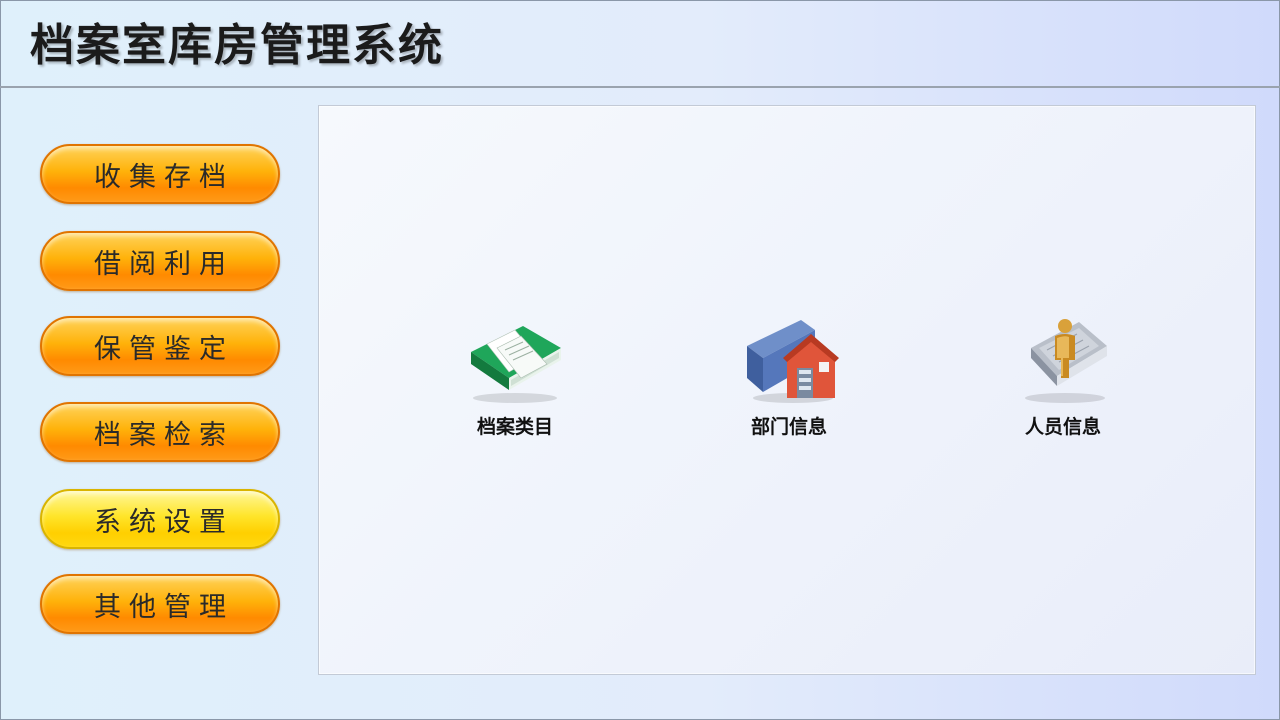 This screenshot has height=720, width=1280. Describe the element at coordinates (1066, 361) in the screenshot. I see `person-document-icon` at that location.